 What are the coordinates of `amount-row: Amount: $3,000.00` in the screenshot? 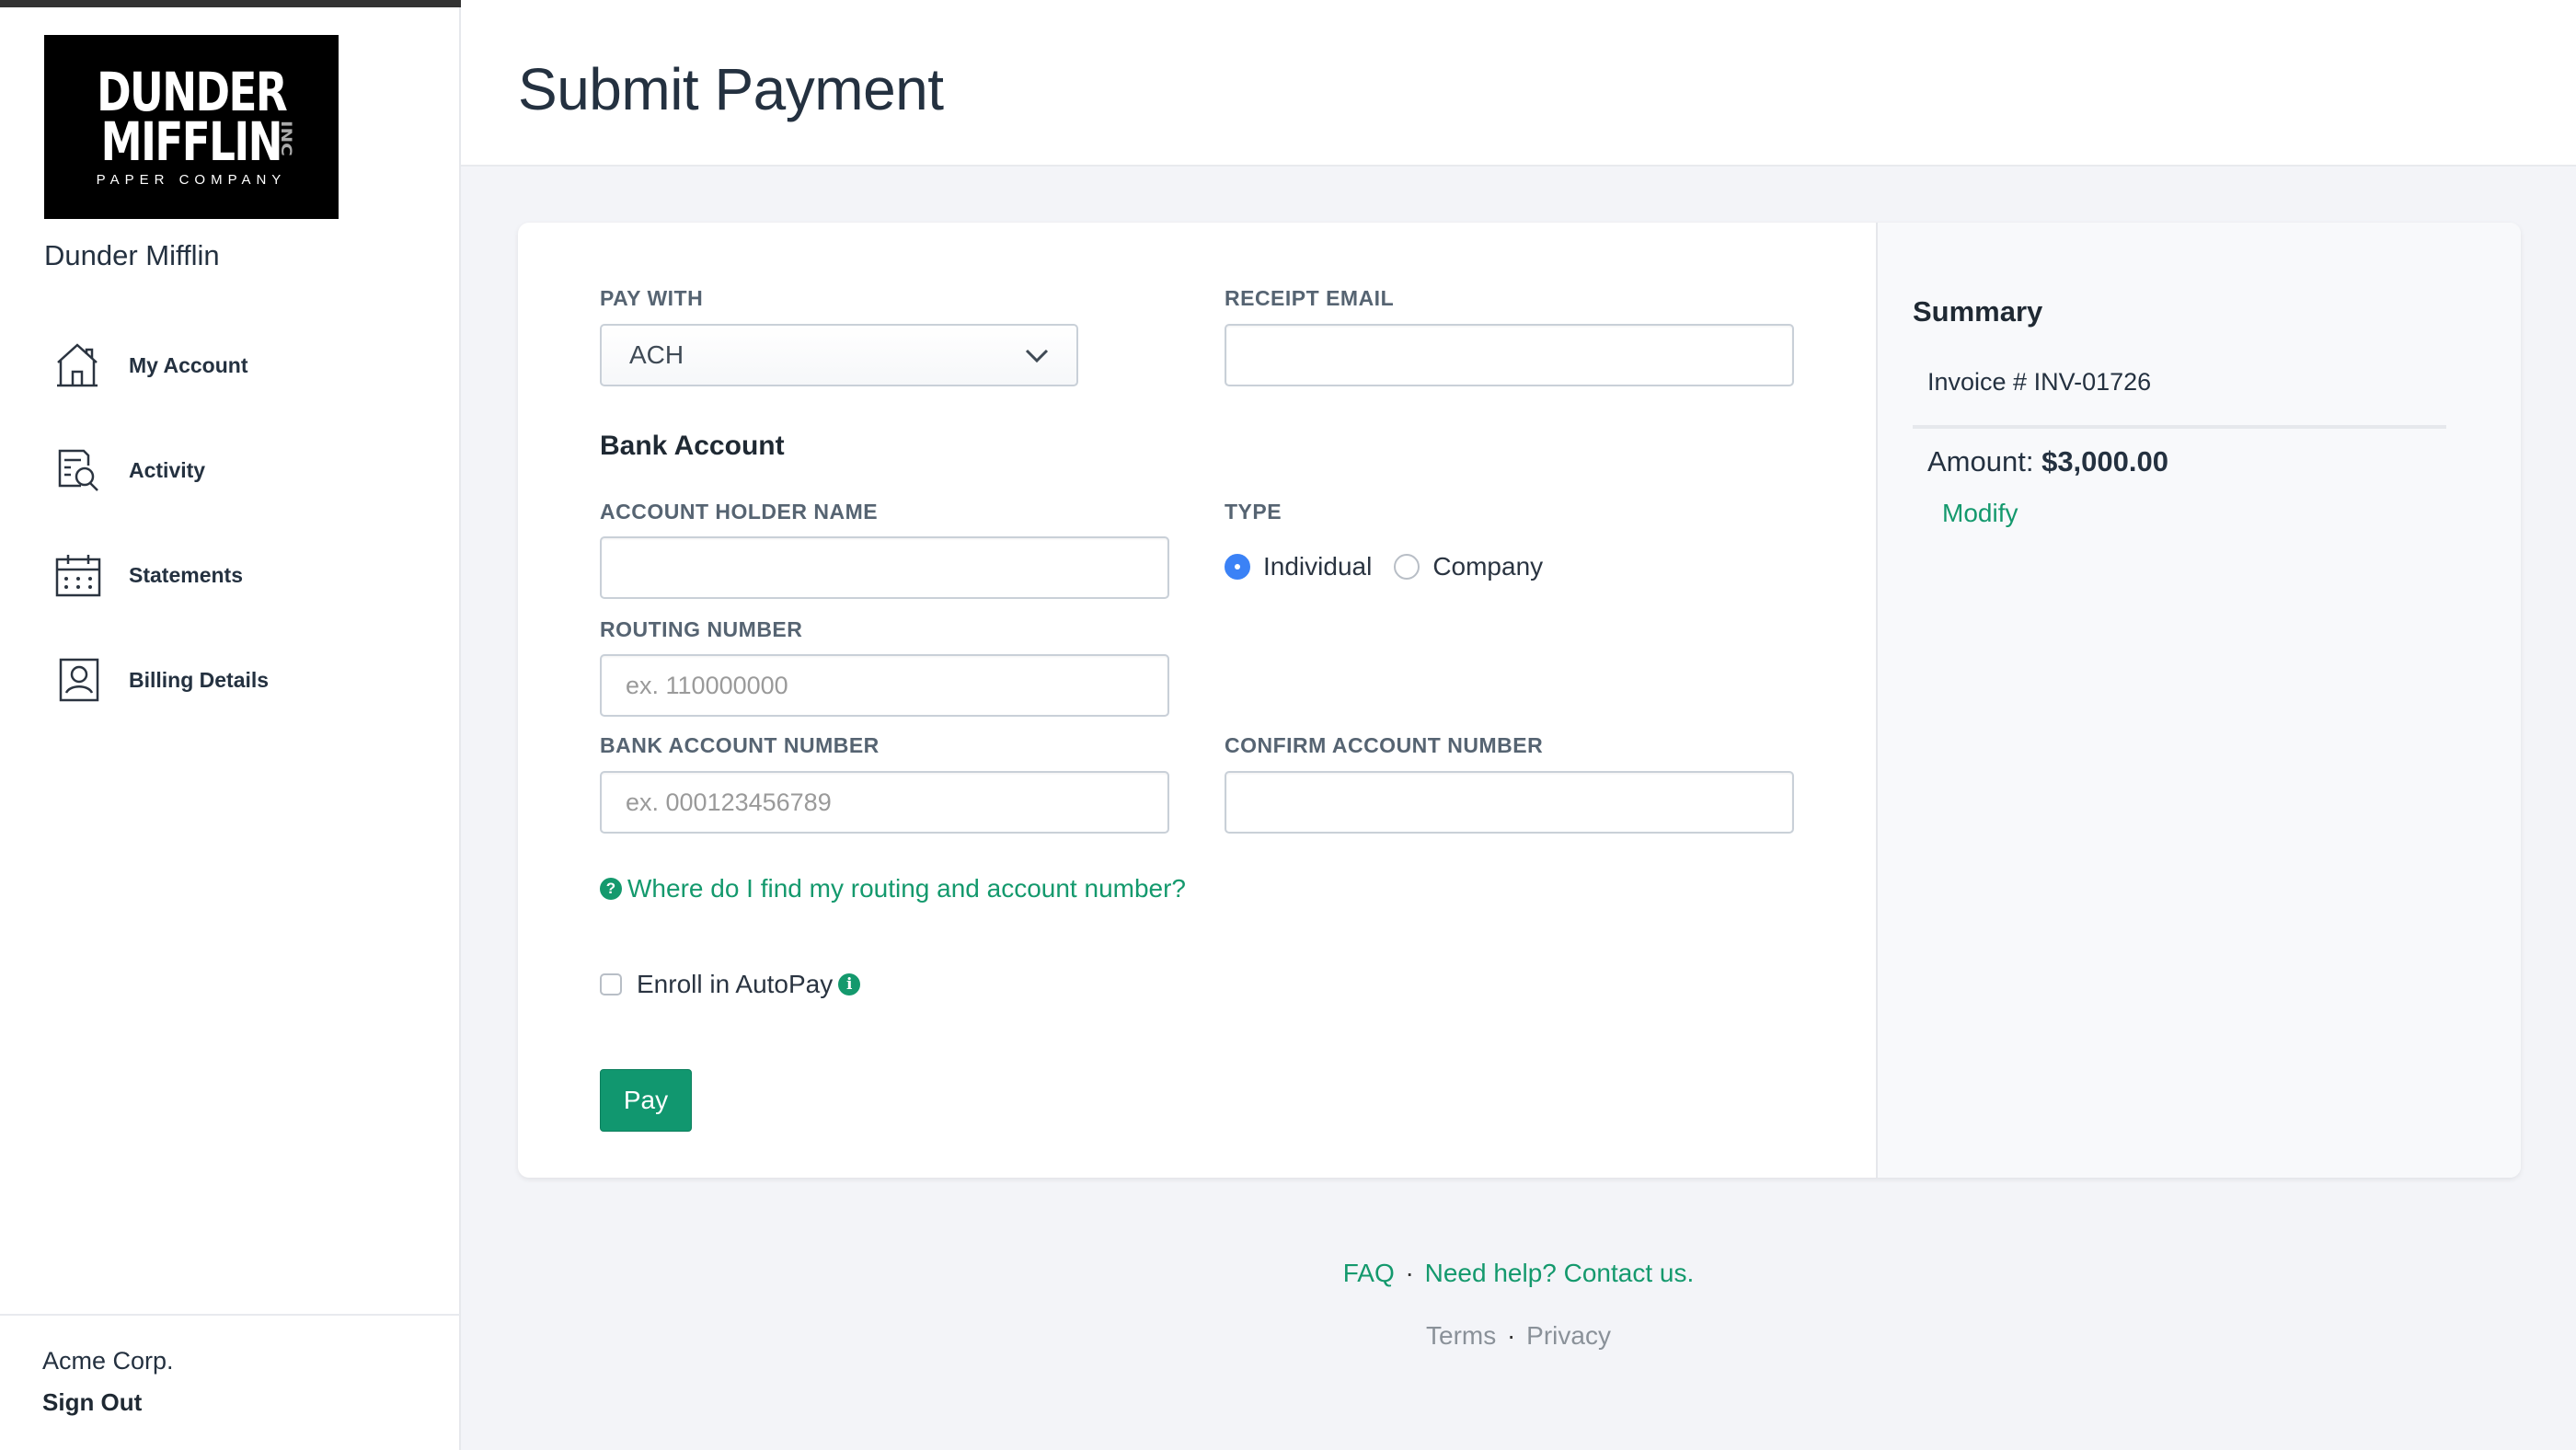 It's located at (2047, 462).